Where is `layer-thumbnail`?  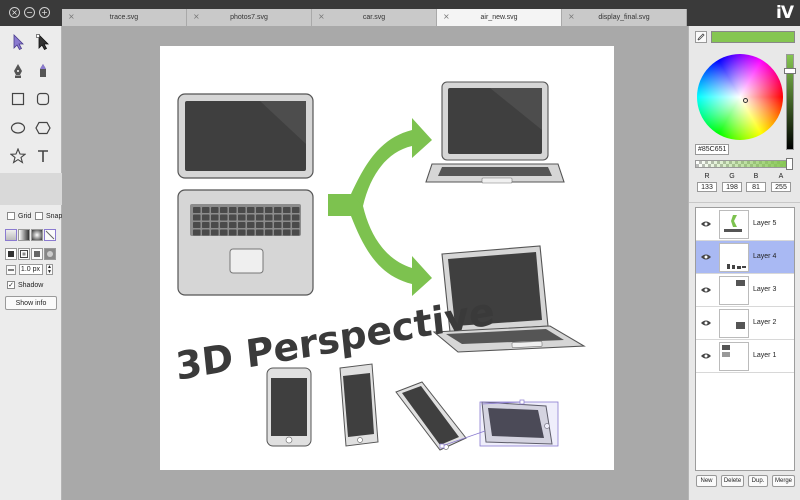
layer-thumbnail is located at coordinates (734, 323).